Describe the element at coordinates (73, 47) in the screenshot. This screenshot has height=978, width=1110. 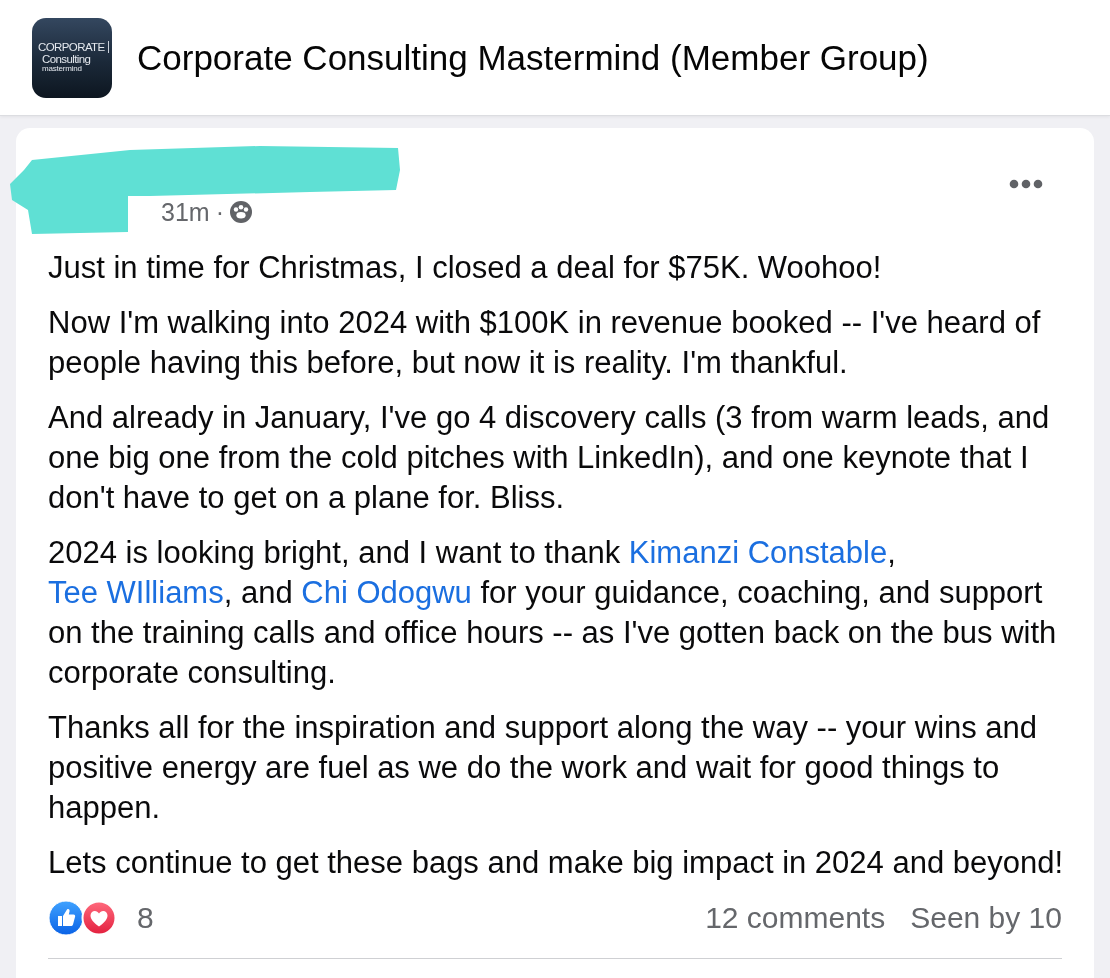
I see `logo-text: CORPORATE` at that location.